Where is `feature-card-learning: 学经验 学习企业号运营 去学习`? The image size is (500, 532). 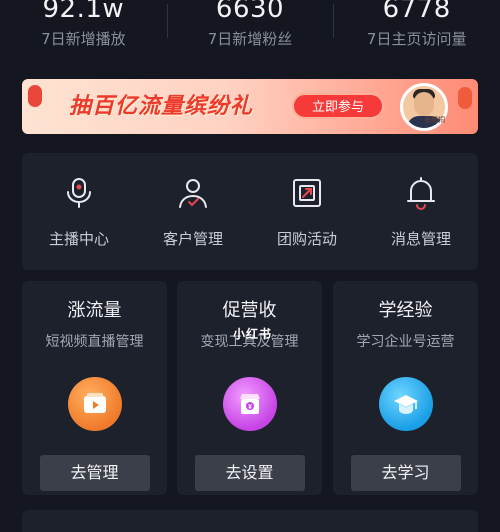 feature-card-learning: 学经验 学习企业号运营 去学习 is located at coordinates (405, 388).